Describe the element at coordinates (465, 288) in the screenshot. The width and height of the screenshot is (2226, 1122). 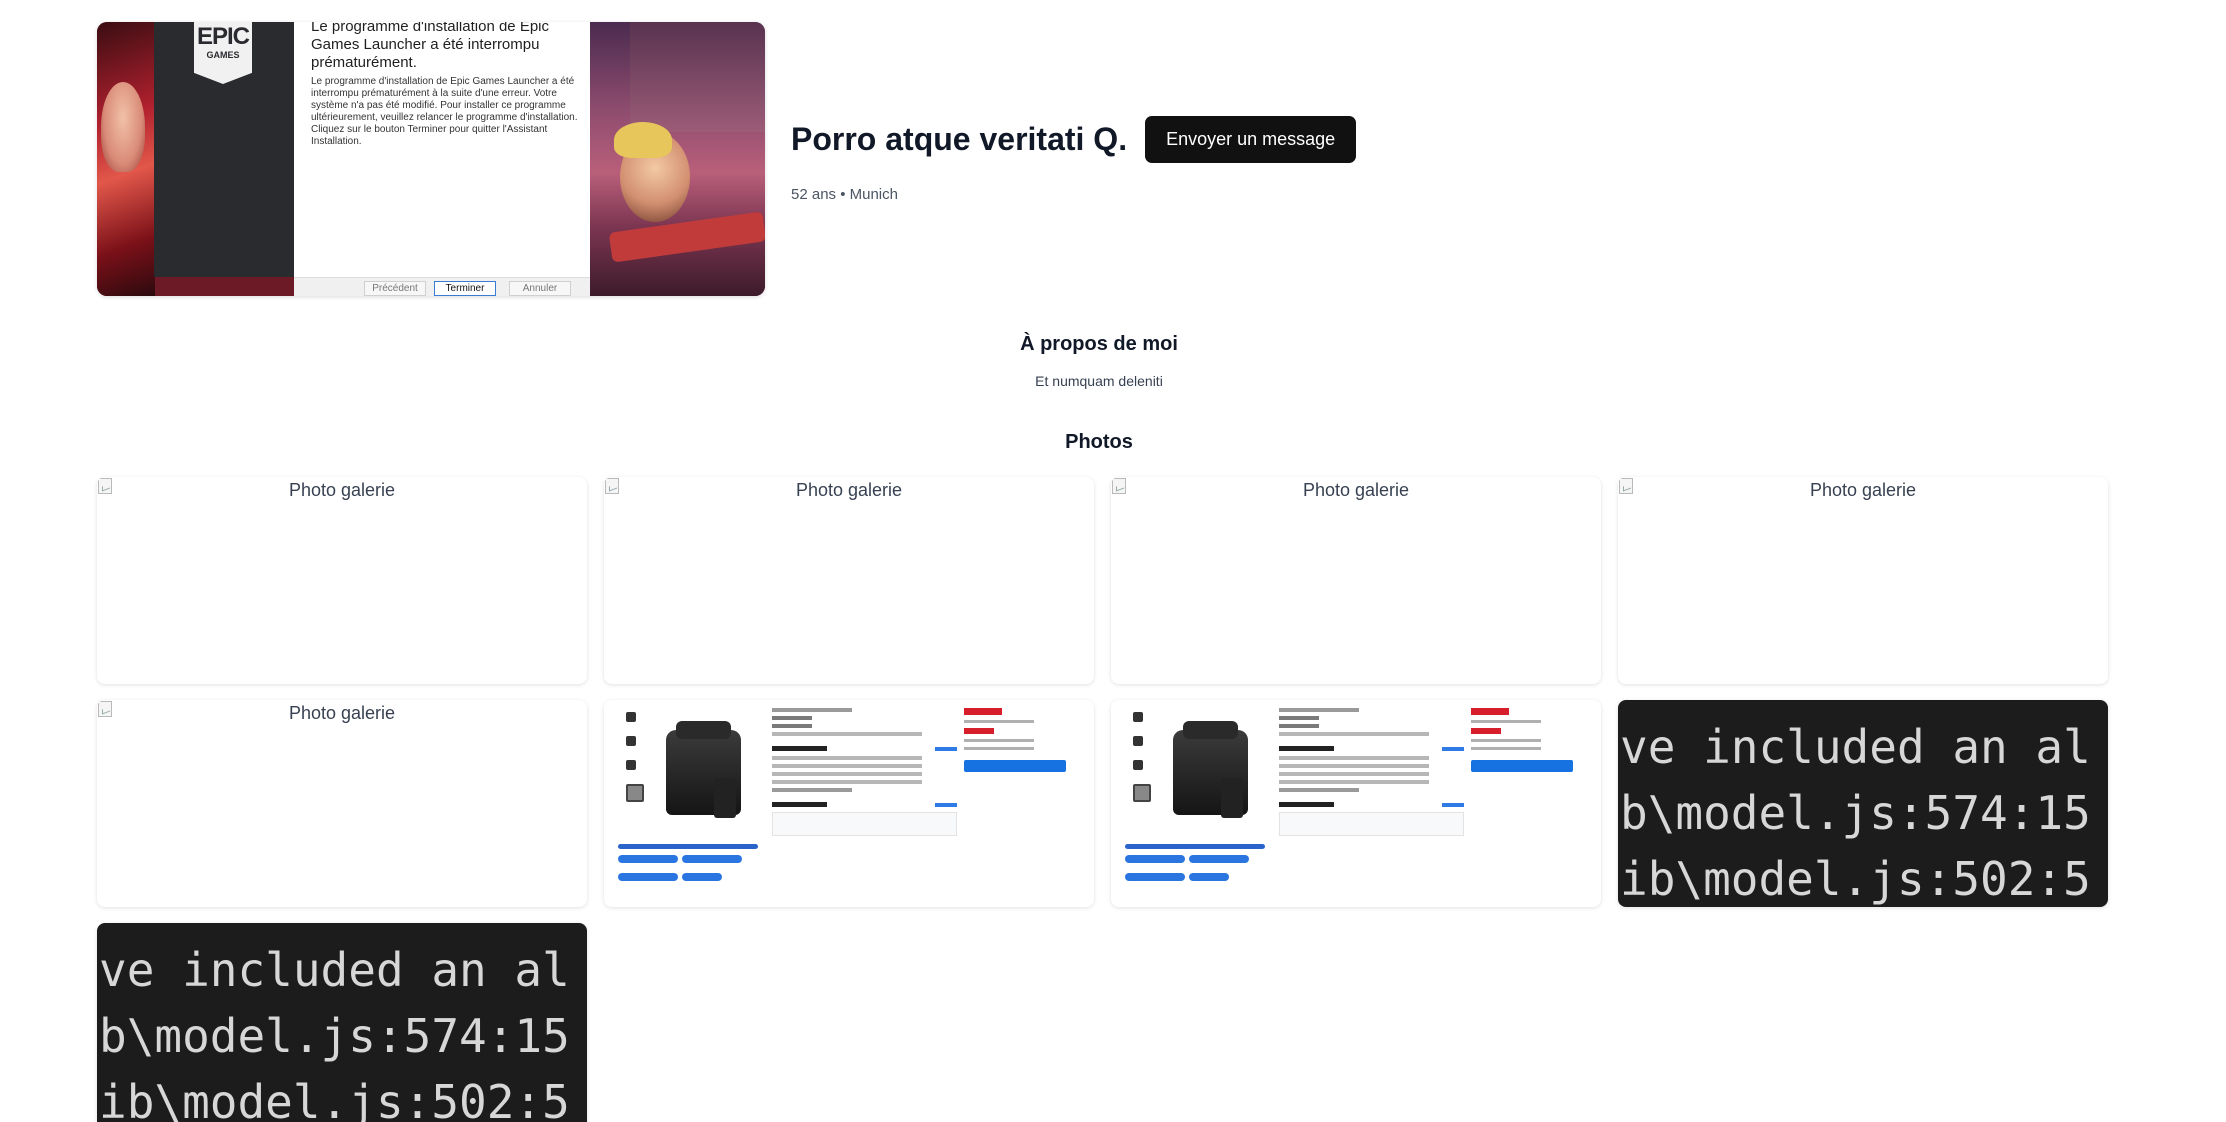
I see `installer-finish-button: Terminer` at that location.